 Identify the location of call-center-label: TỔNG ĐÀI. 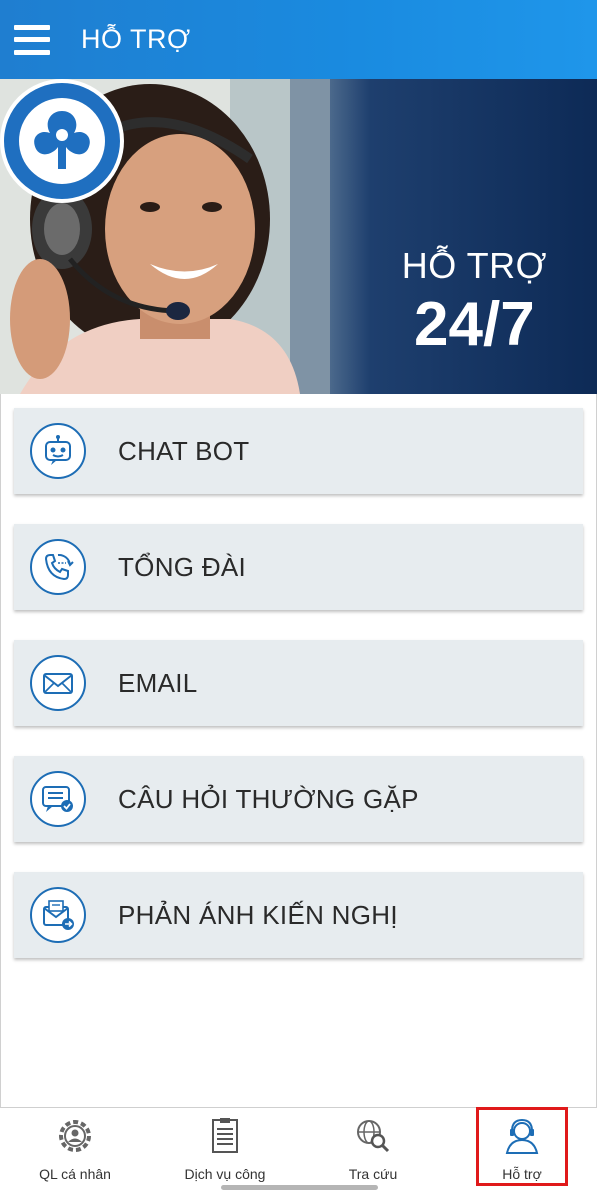
(182, 566).